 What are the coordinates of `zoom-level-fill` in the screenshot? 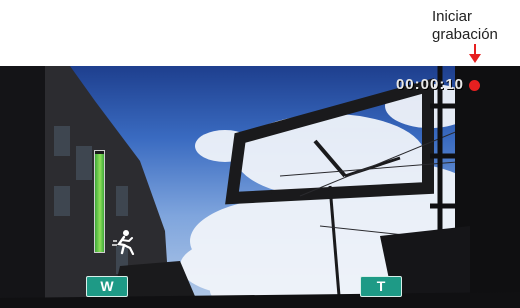 It's located at (99, 203).